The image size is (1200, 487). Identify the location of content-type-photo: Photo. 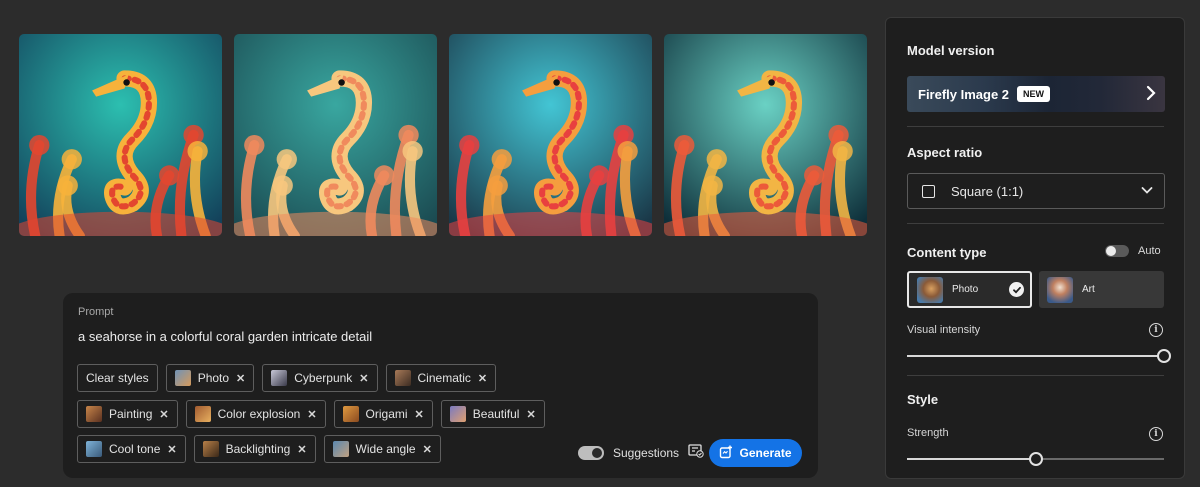
(969, 289).